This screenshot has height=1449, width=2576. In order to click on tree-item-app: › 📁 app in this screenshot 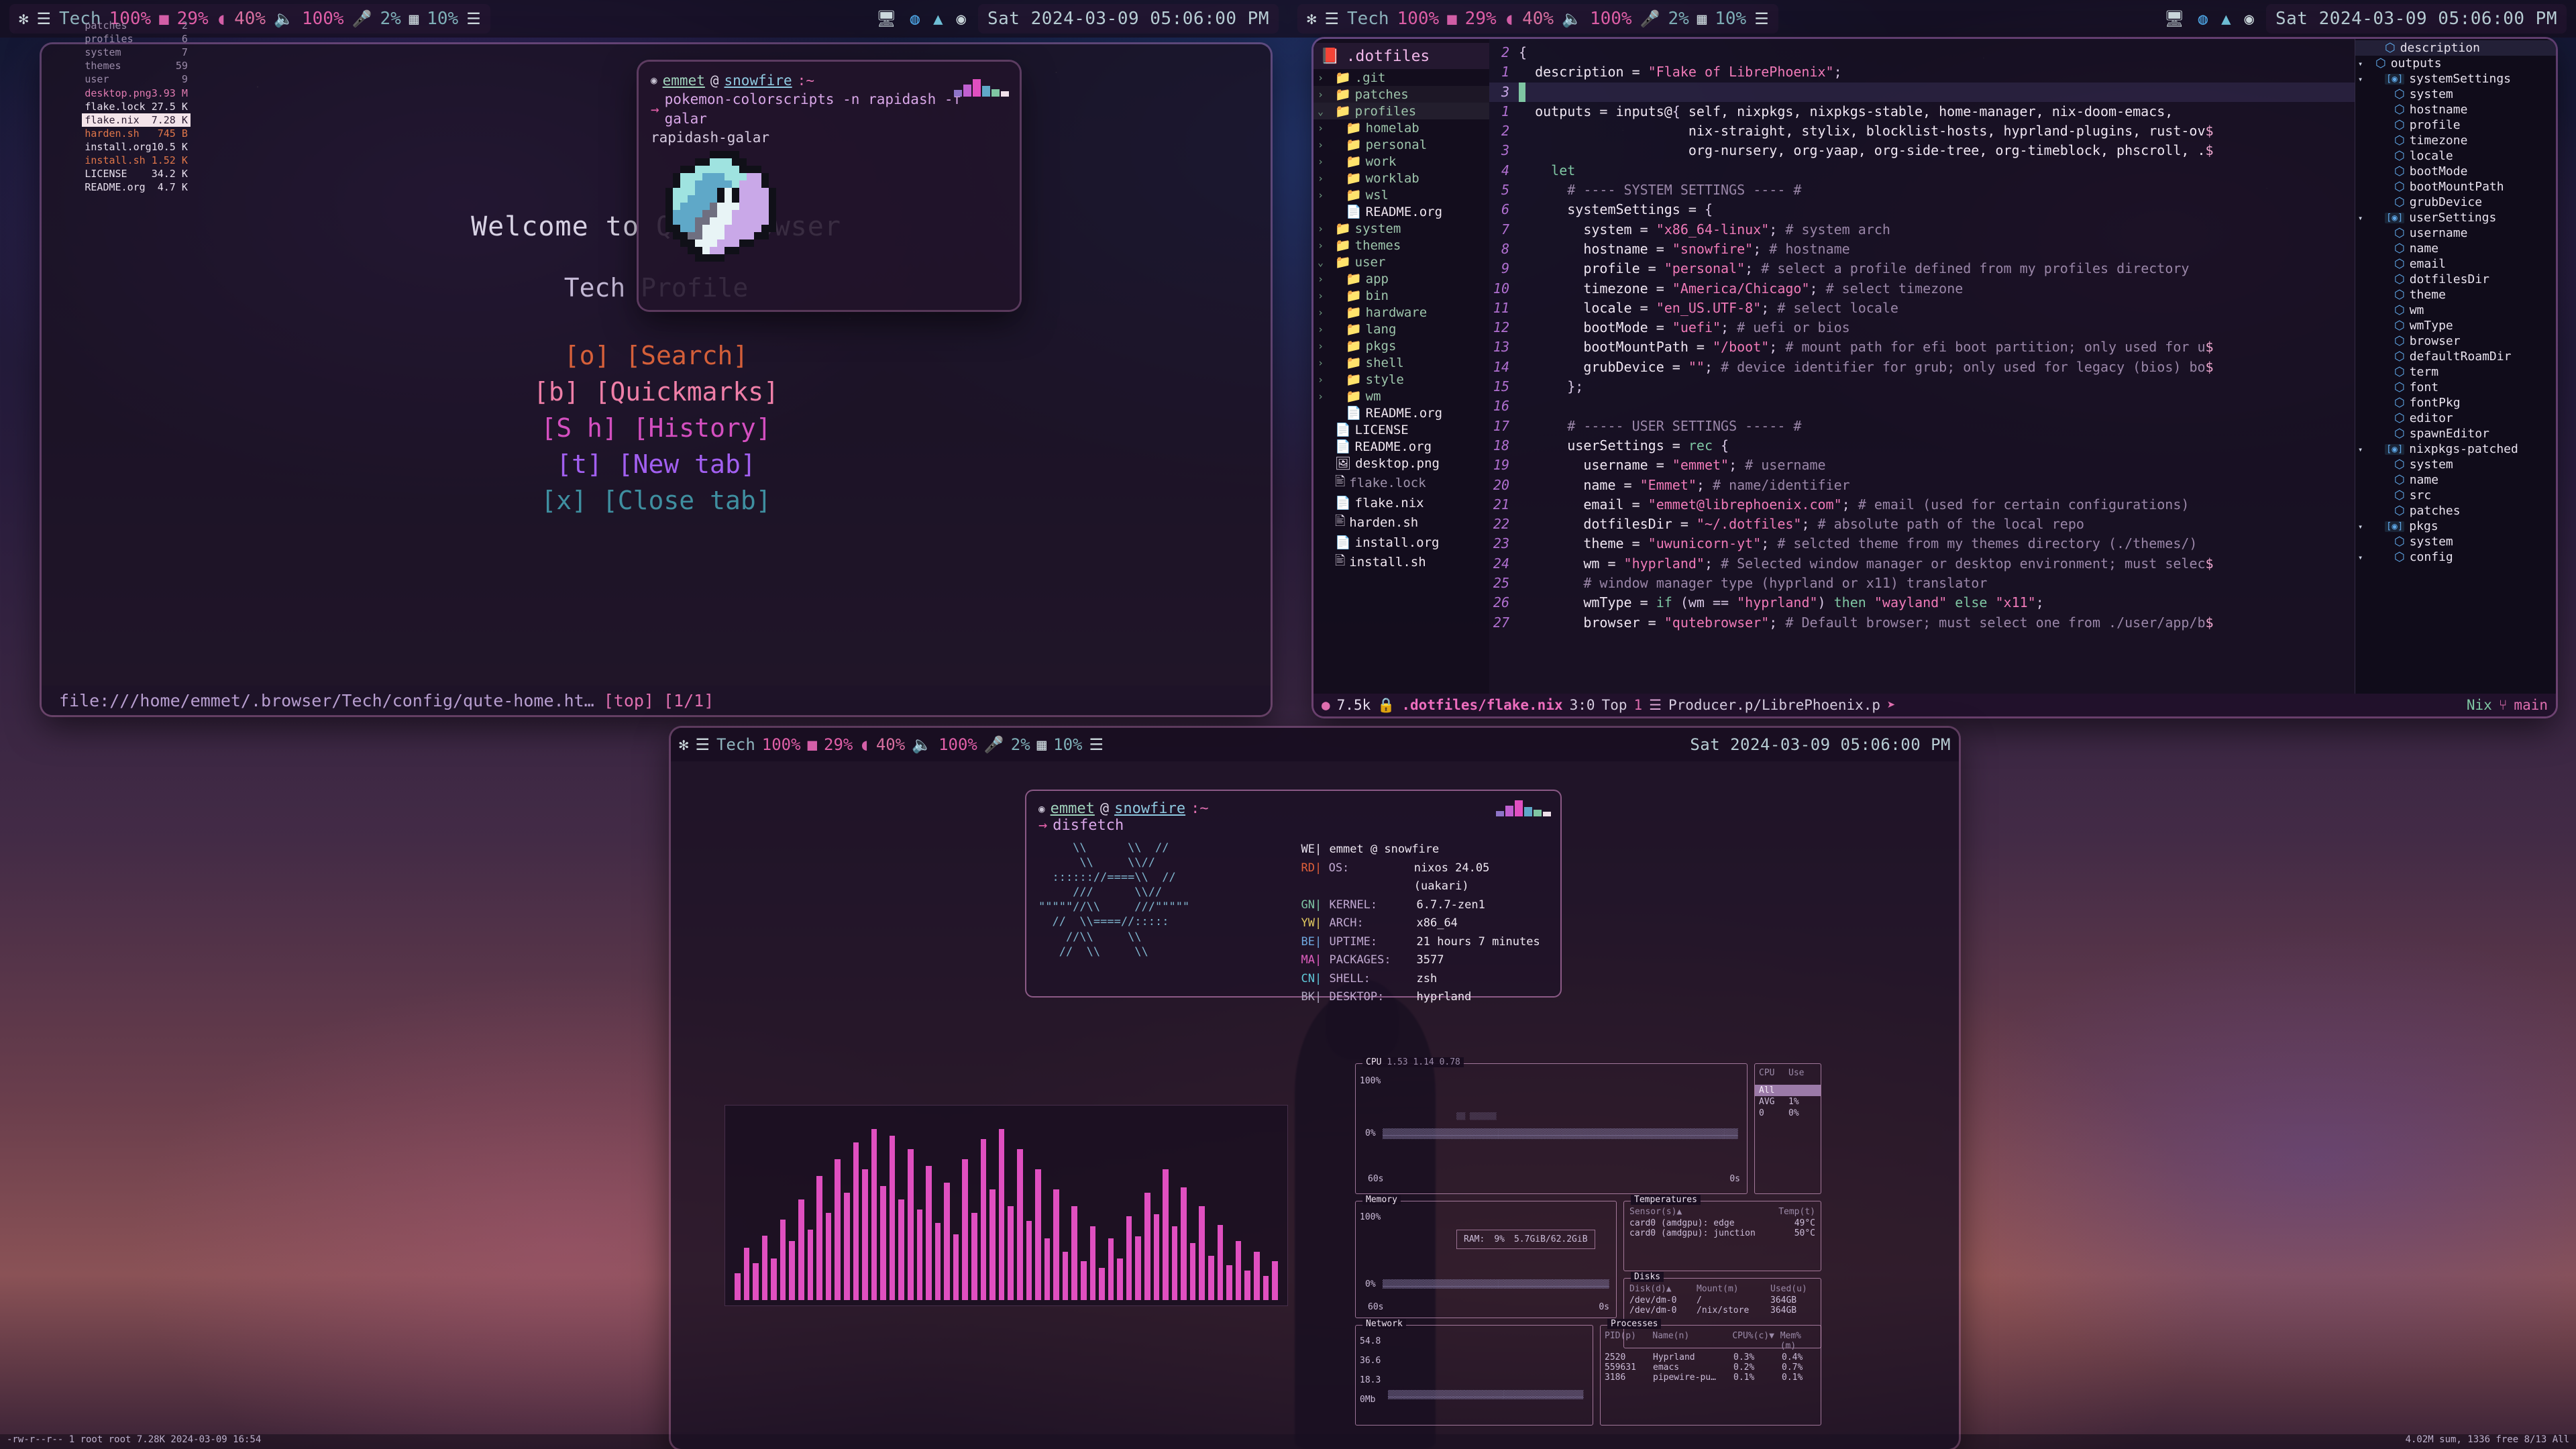, I will do `click(1401, 278)`.